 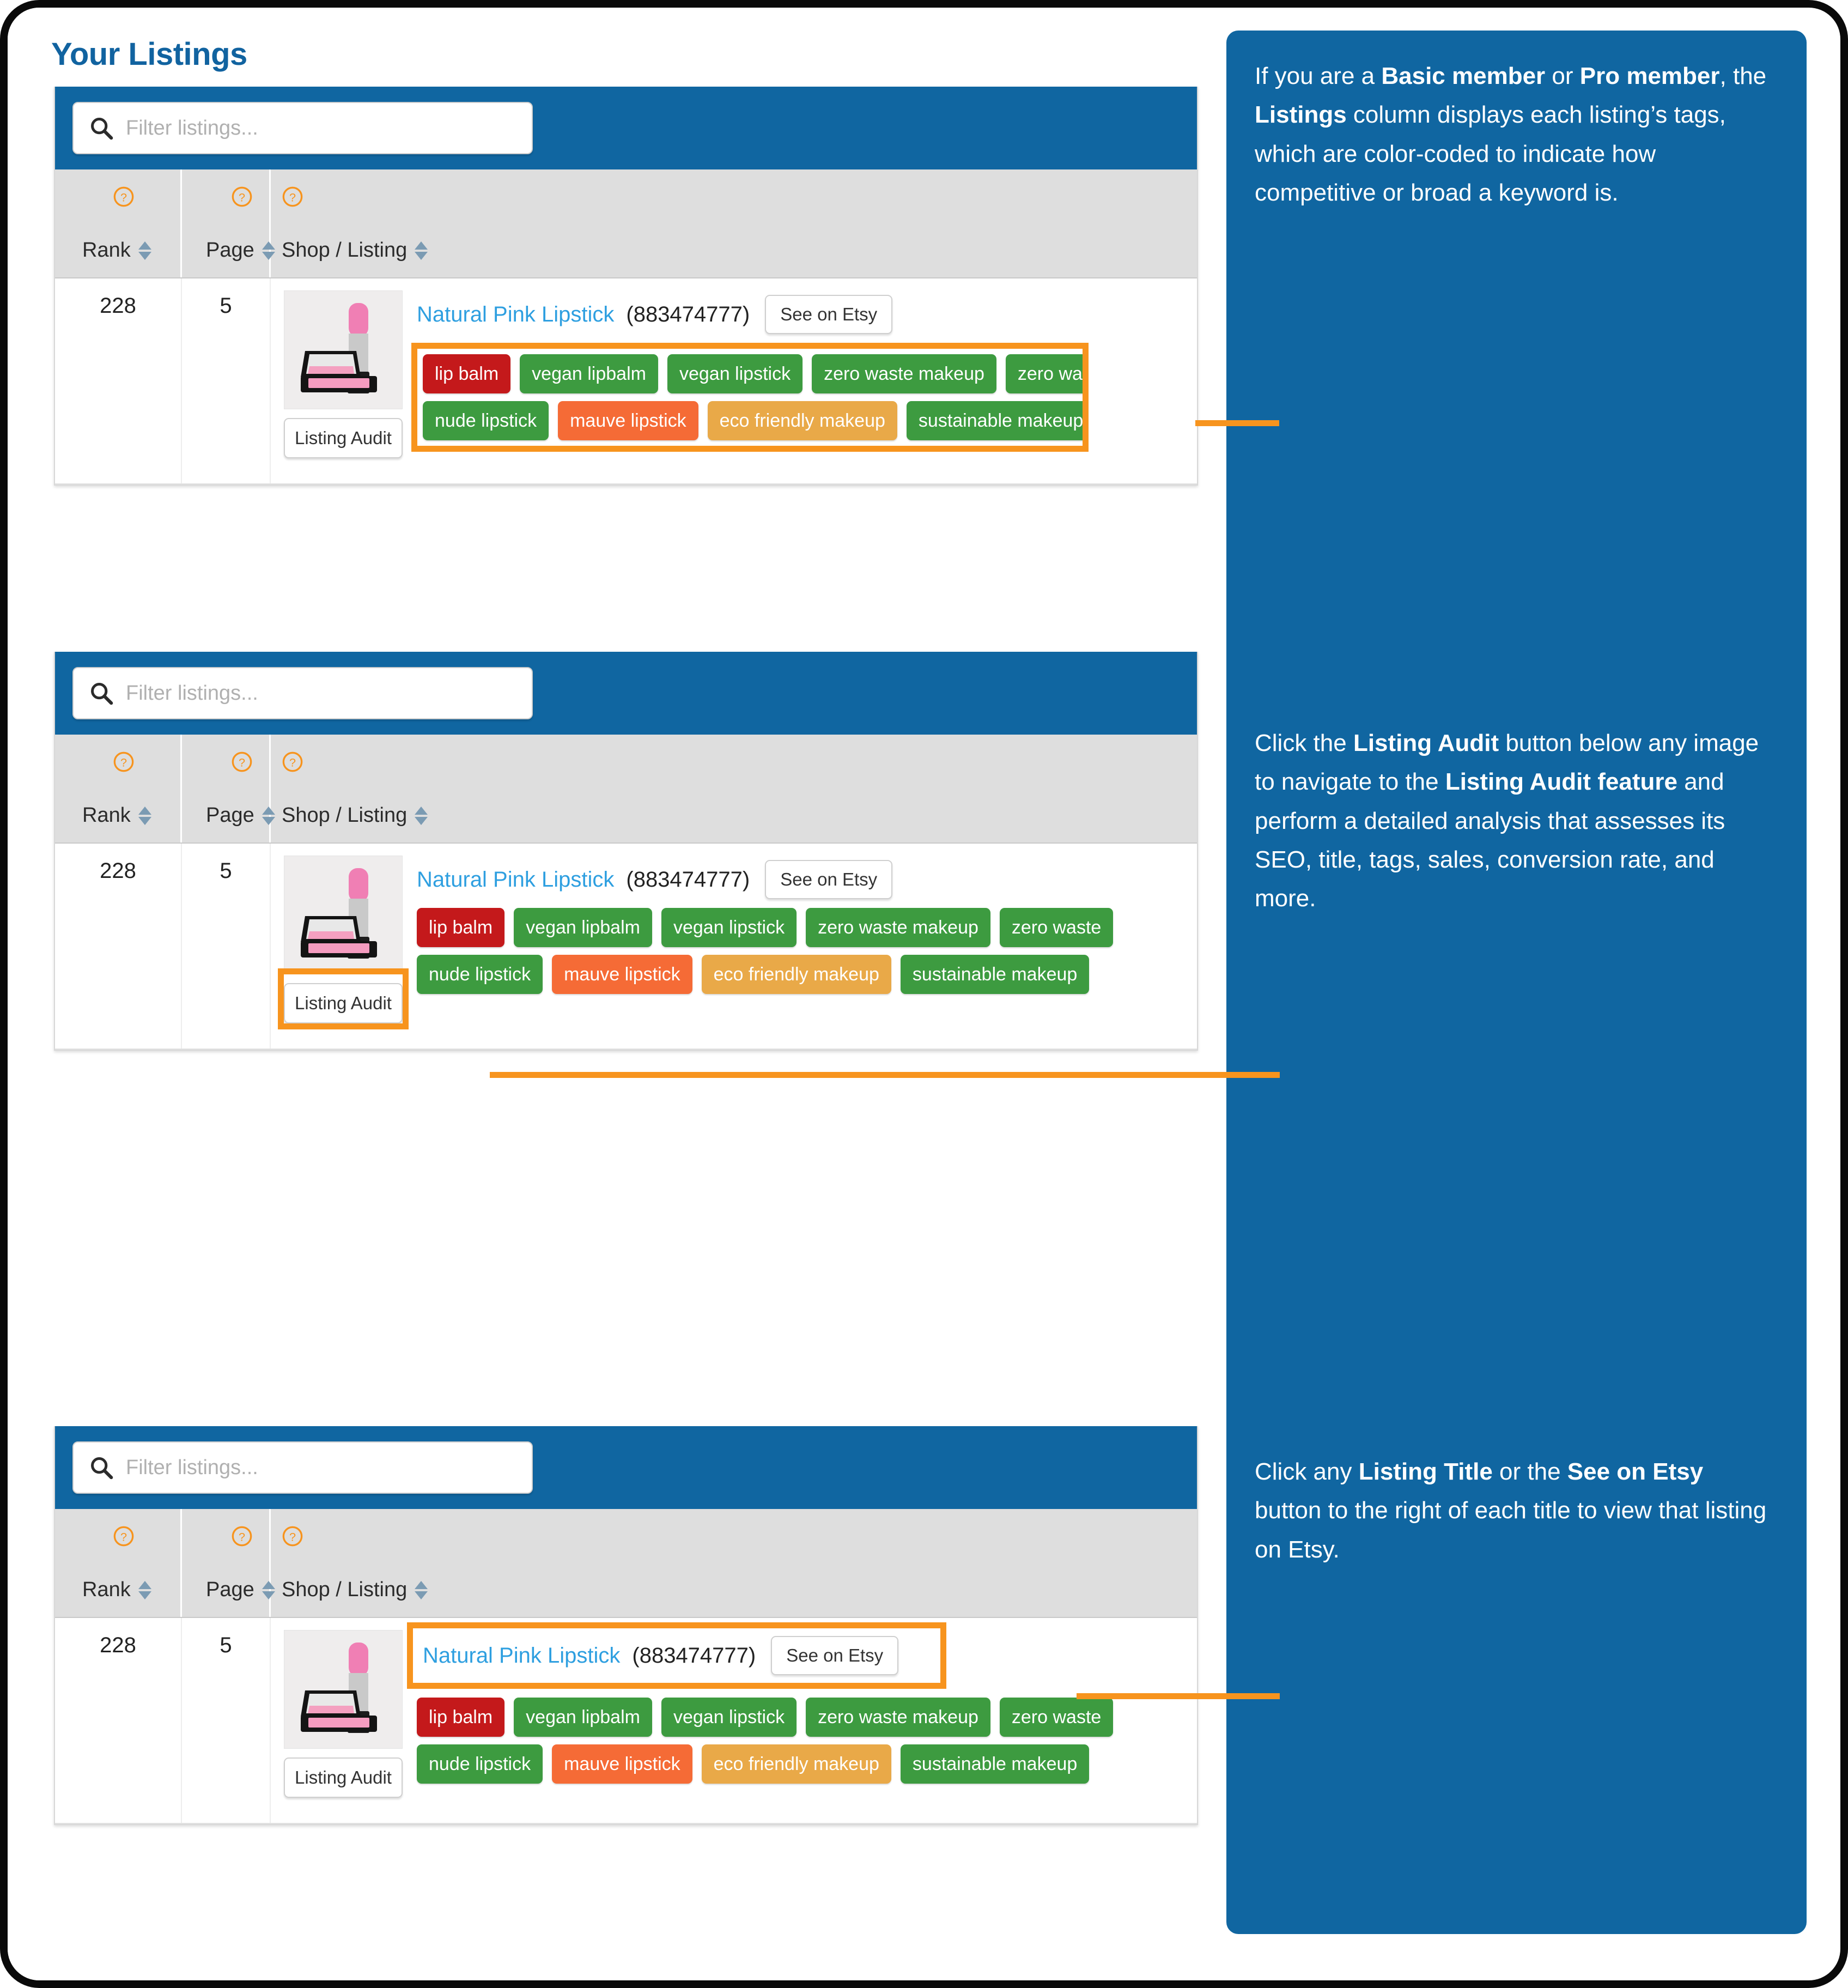 What do you see at coordinates (355, 815) in the screenshot?
I see `column-shop-label: Shop / Listing` at bounding box center [355, 815].